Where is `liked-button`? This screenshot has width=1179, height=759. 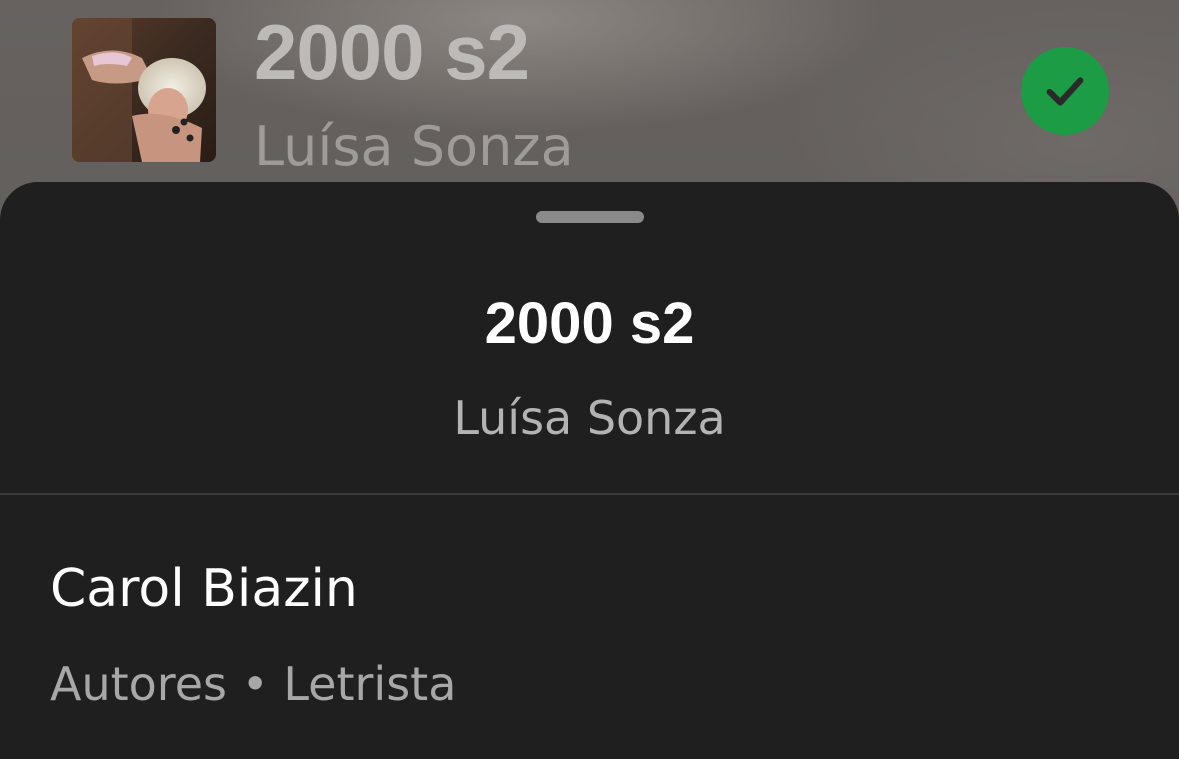
liked-button is located at coordinates (1065, 91).